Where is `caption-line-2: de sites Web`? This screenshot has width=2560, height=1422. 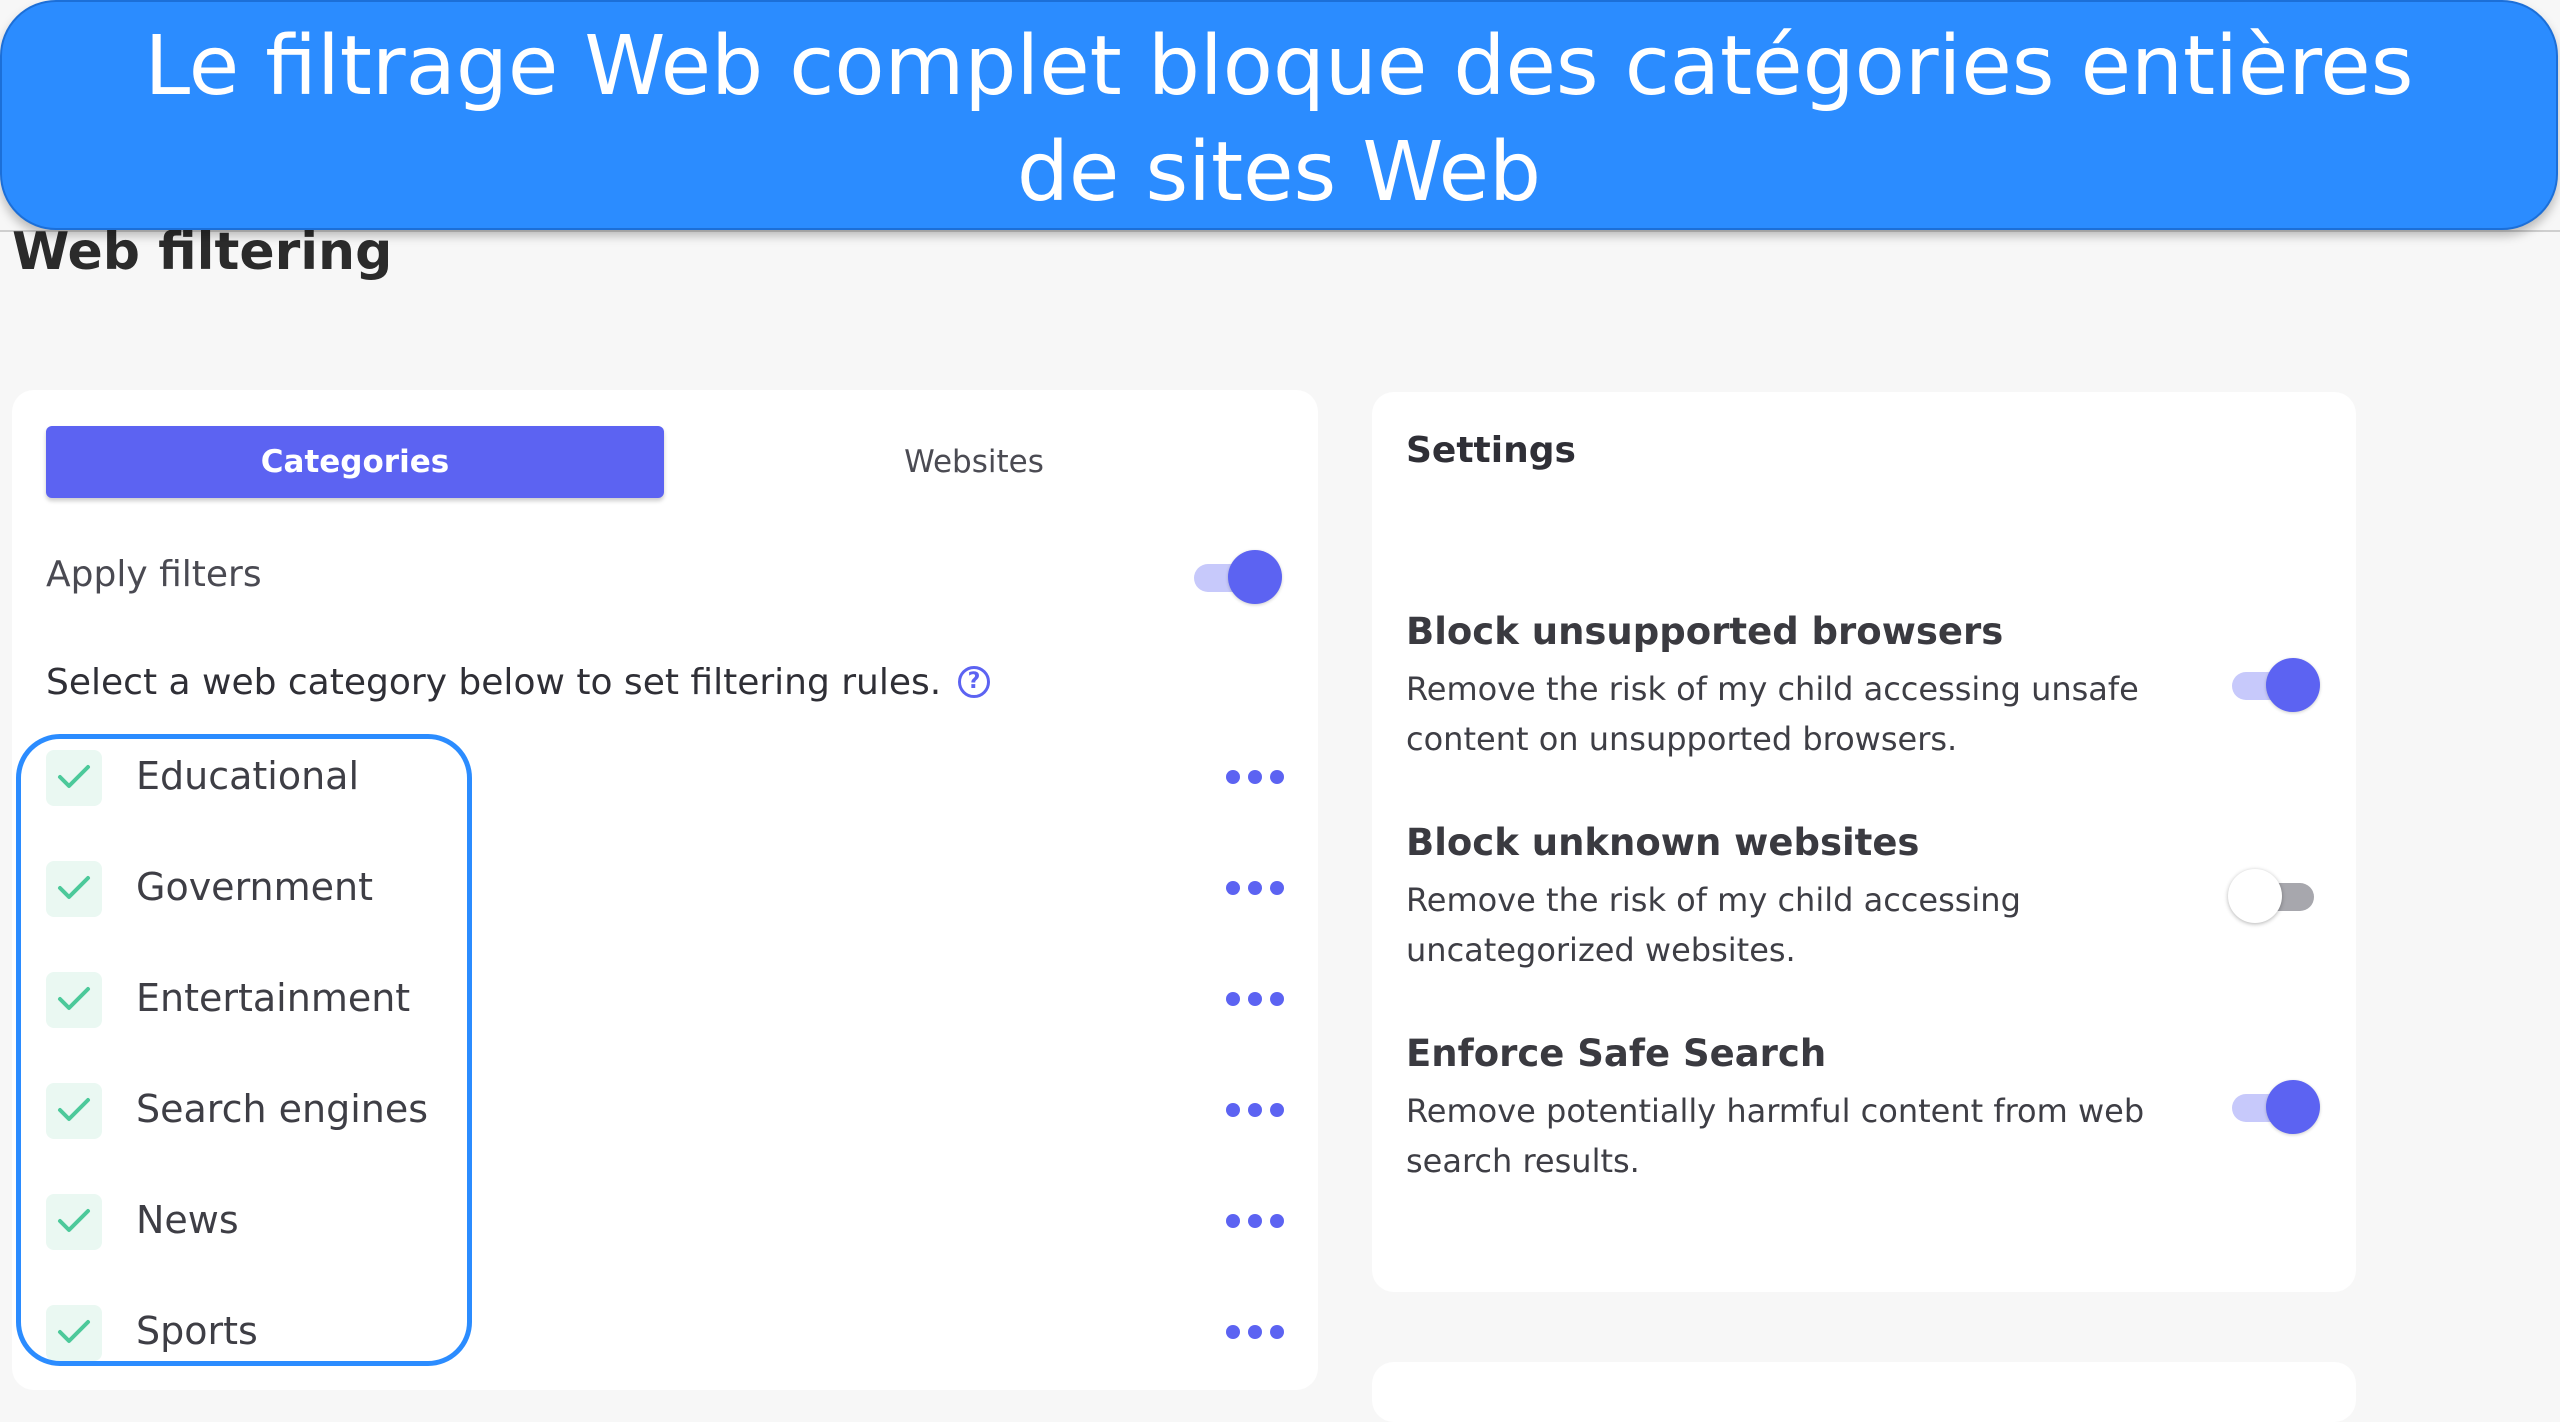
caption-line-2: de sites Web is located at coordinates (1279, 172).